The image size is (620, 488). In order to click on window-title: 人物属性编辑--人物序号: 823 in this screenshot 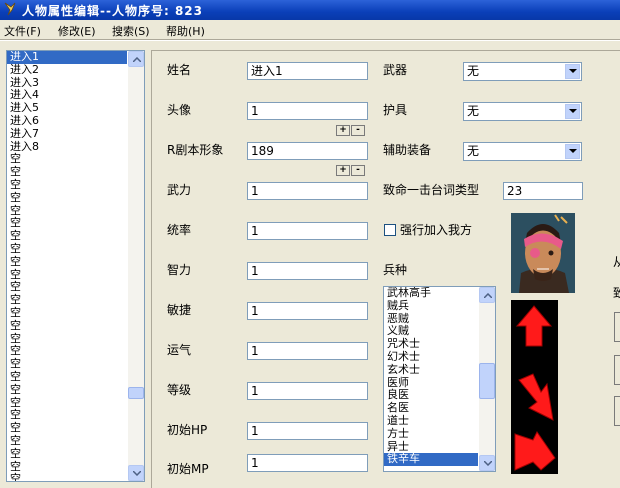, I will do `click(112, 11)`.